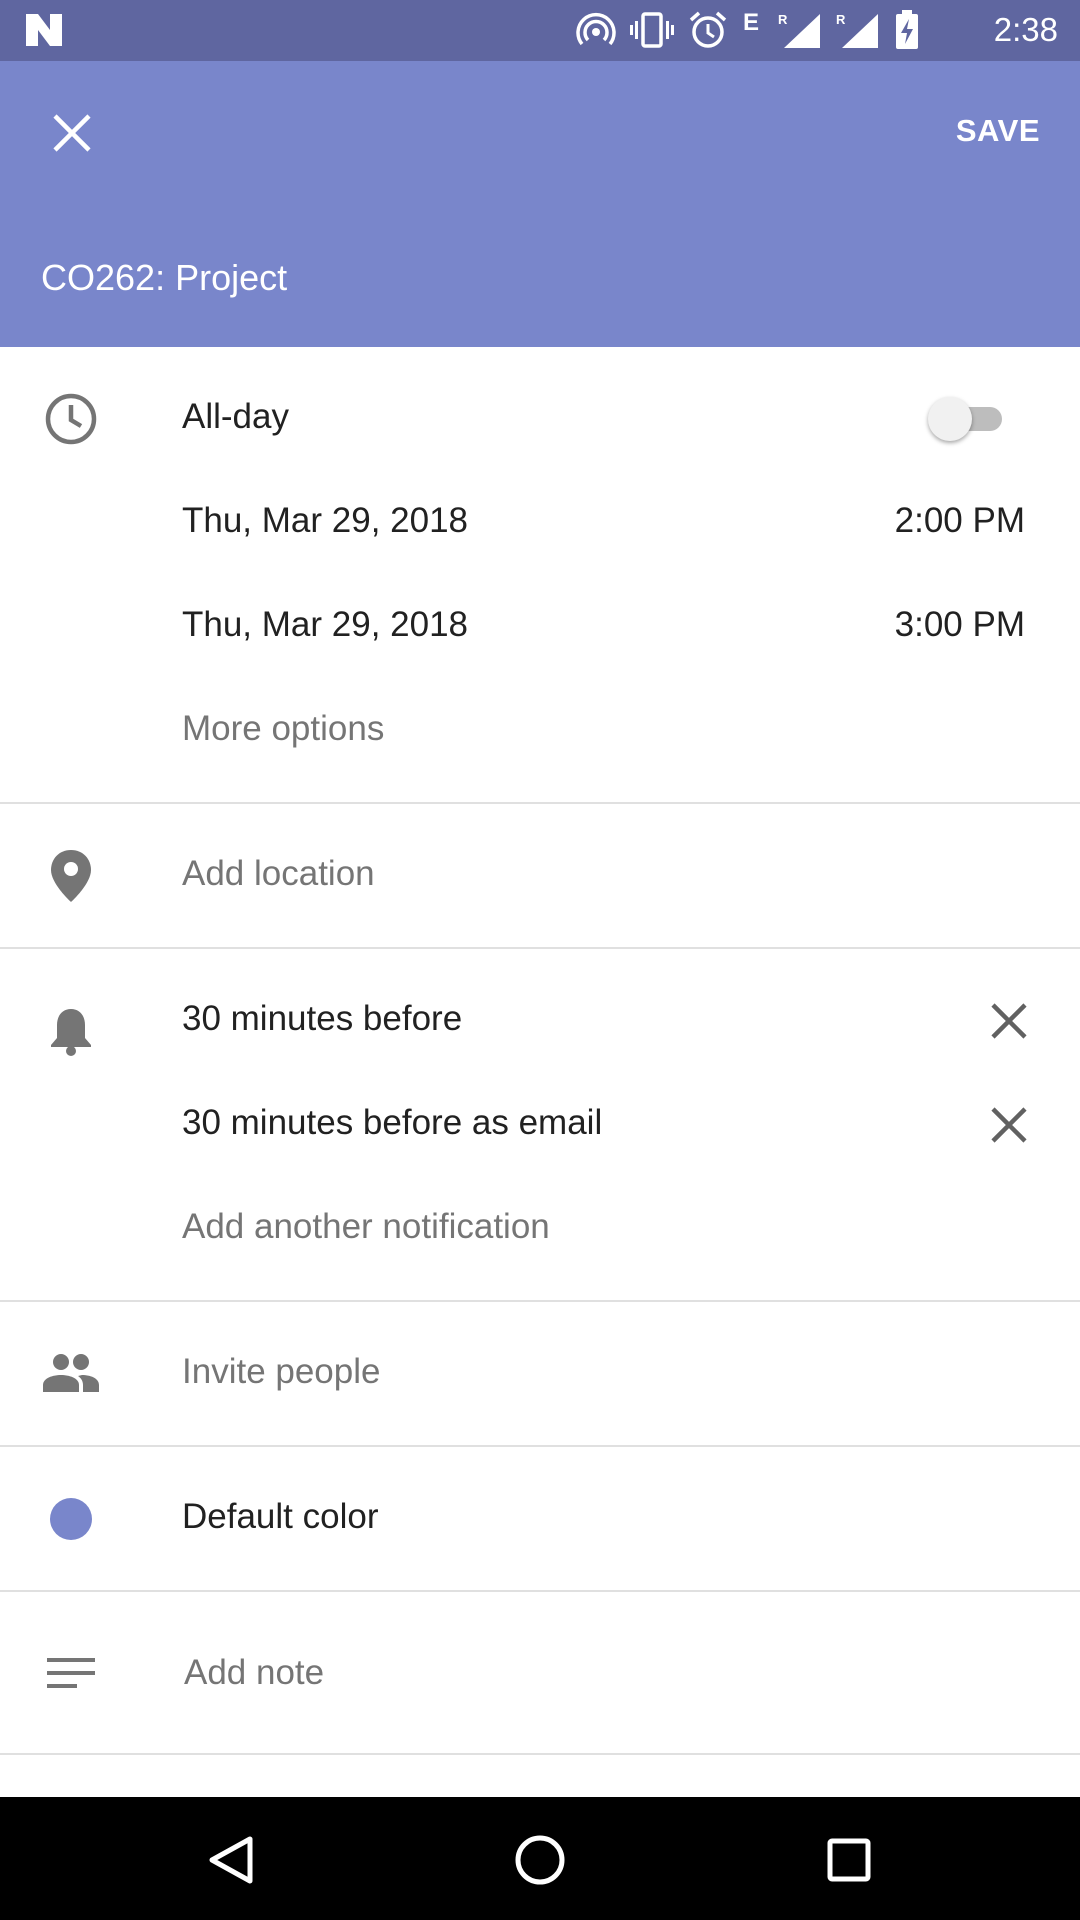 This screenshot has width=1080, height=1920. What do you see at coordinates (71, 1673) in the screenshot?
I see `notes-icon` at bounding box center [71, 1673].